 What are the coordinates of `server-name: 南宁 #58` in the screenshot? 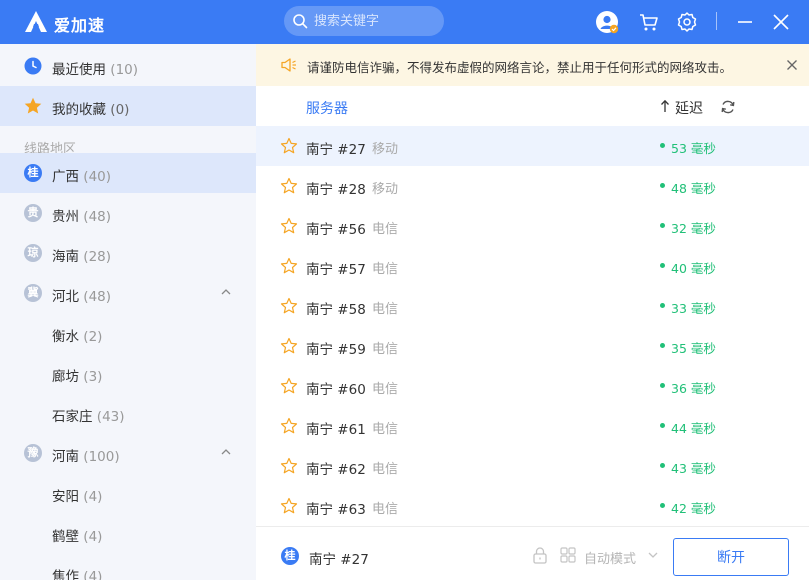 It's located at (336, 310).